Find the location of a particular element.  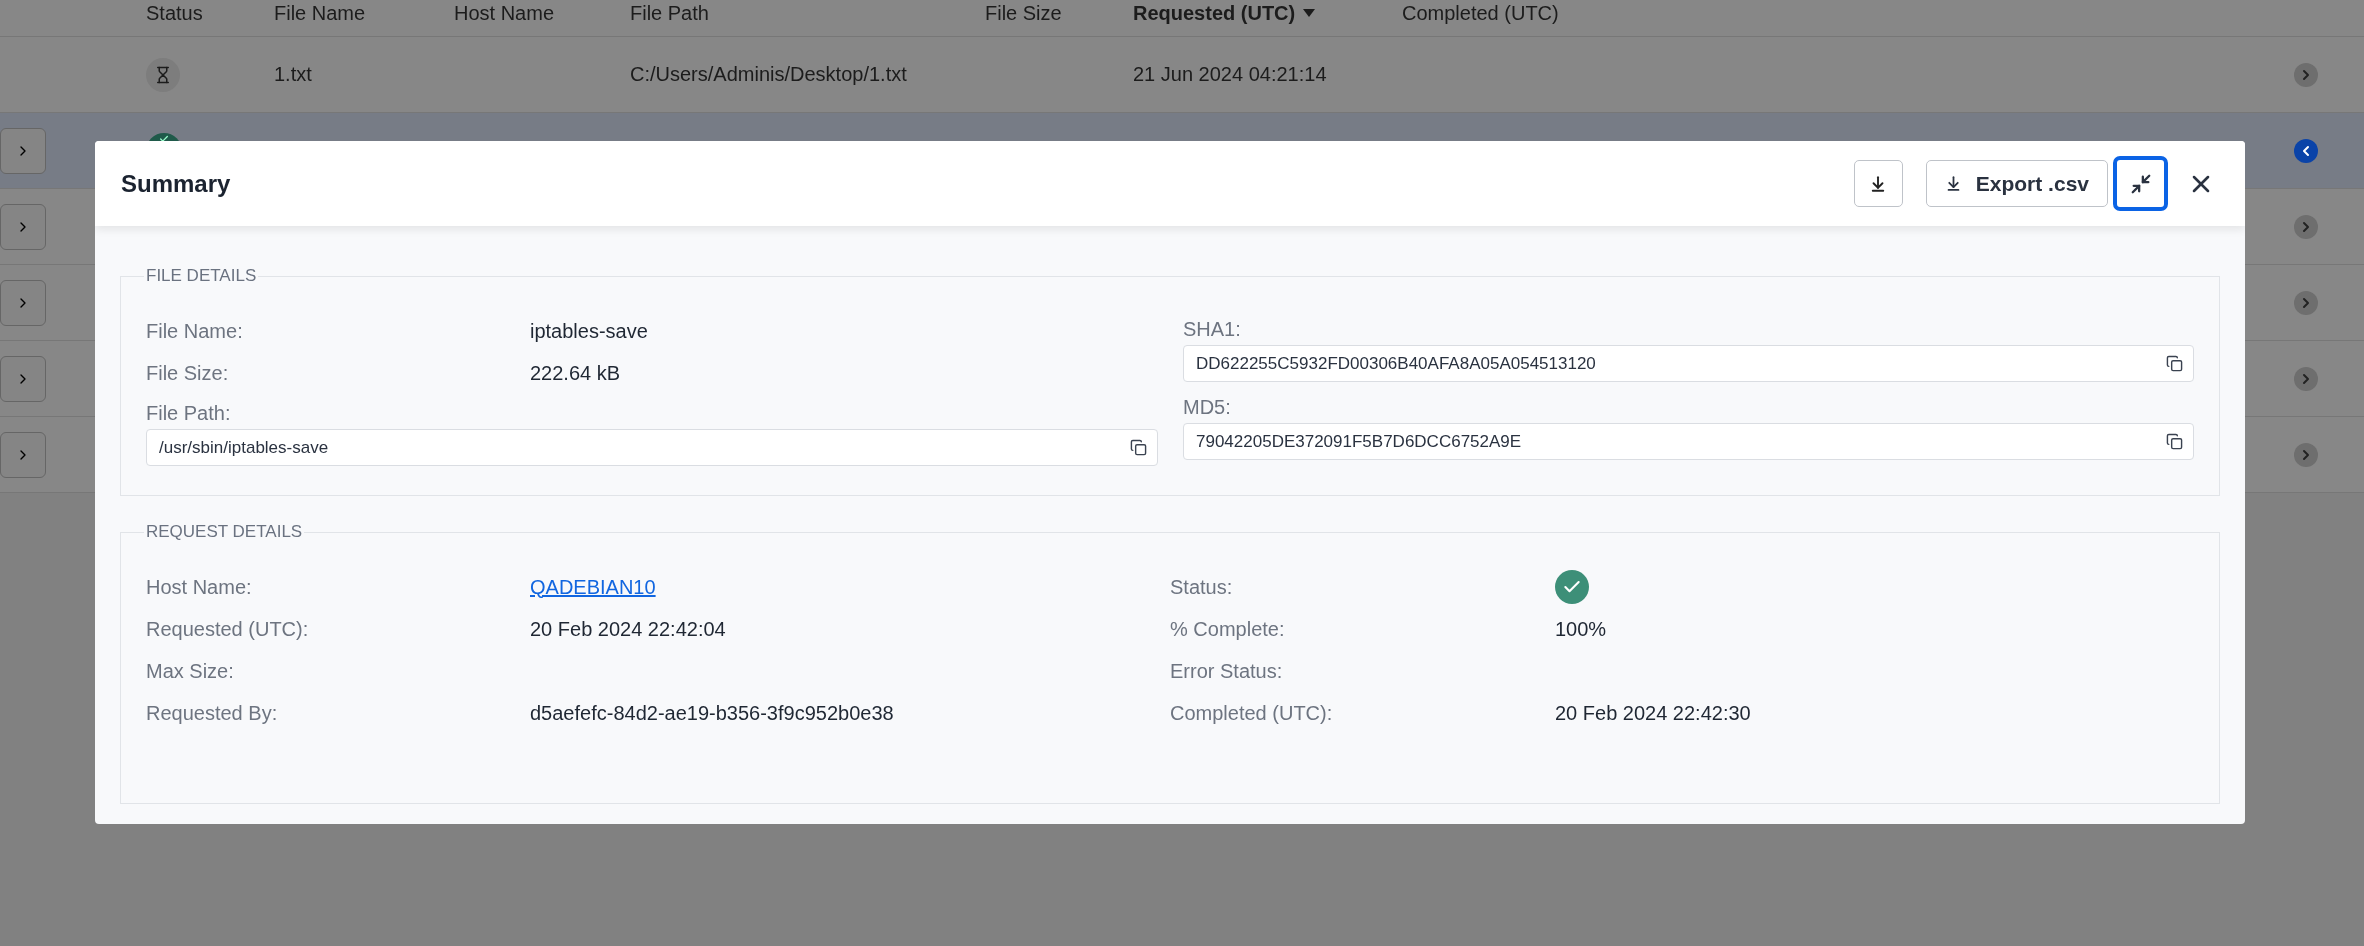

table-cell: 21 Jun 2024 04:21:14 is located at coordinates (1230, 74).